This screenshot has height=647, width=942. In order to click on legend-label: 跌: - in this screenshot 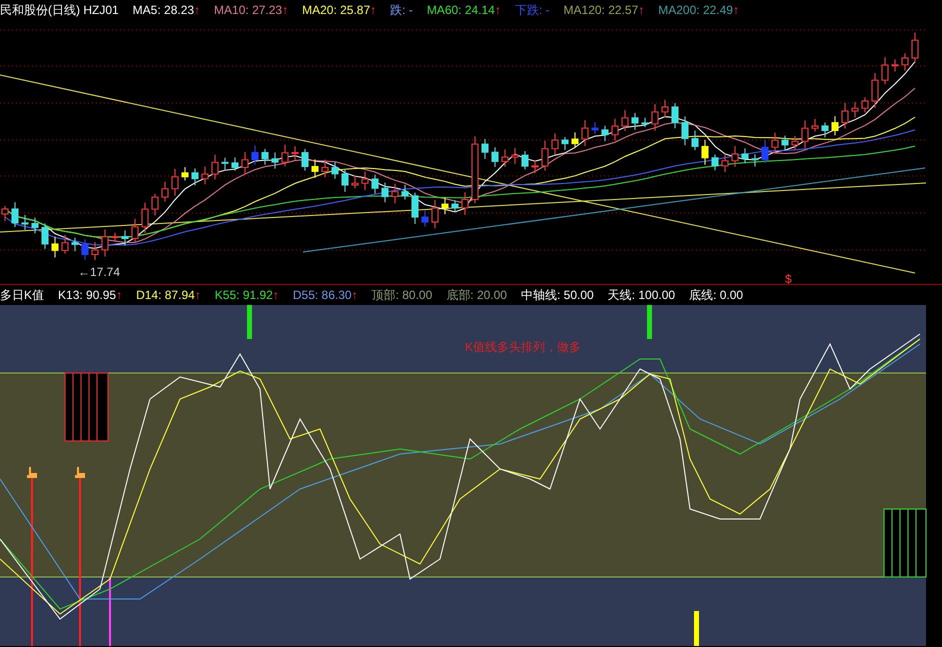, I will do `click(401, 10)`.